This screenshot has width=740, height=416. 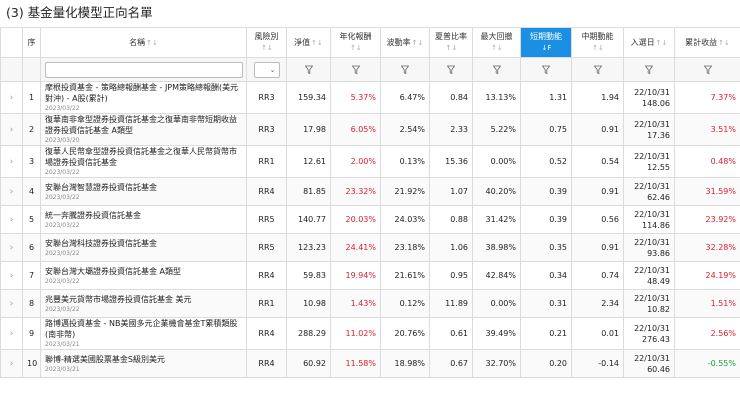 I want to click on fund-name: 聯博-精選美國股票基金S級別美元, so click(x=143, y=359).